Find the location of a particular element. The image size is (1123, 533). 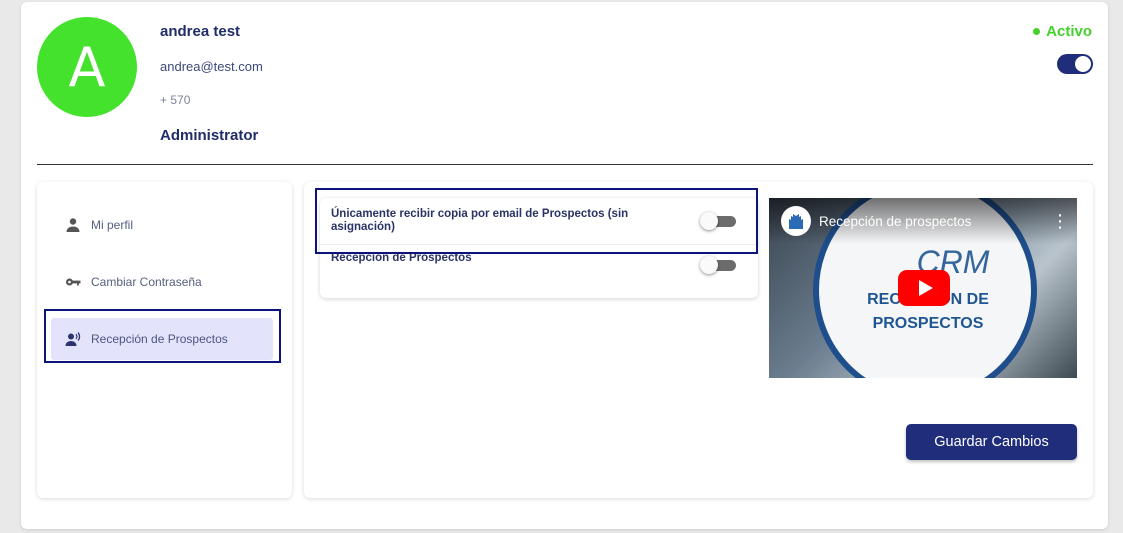

thumbnail-text-line2: PROSPECTOS is located at coordinates (928, 323).